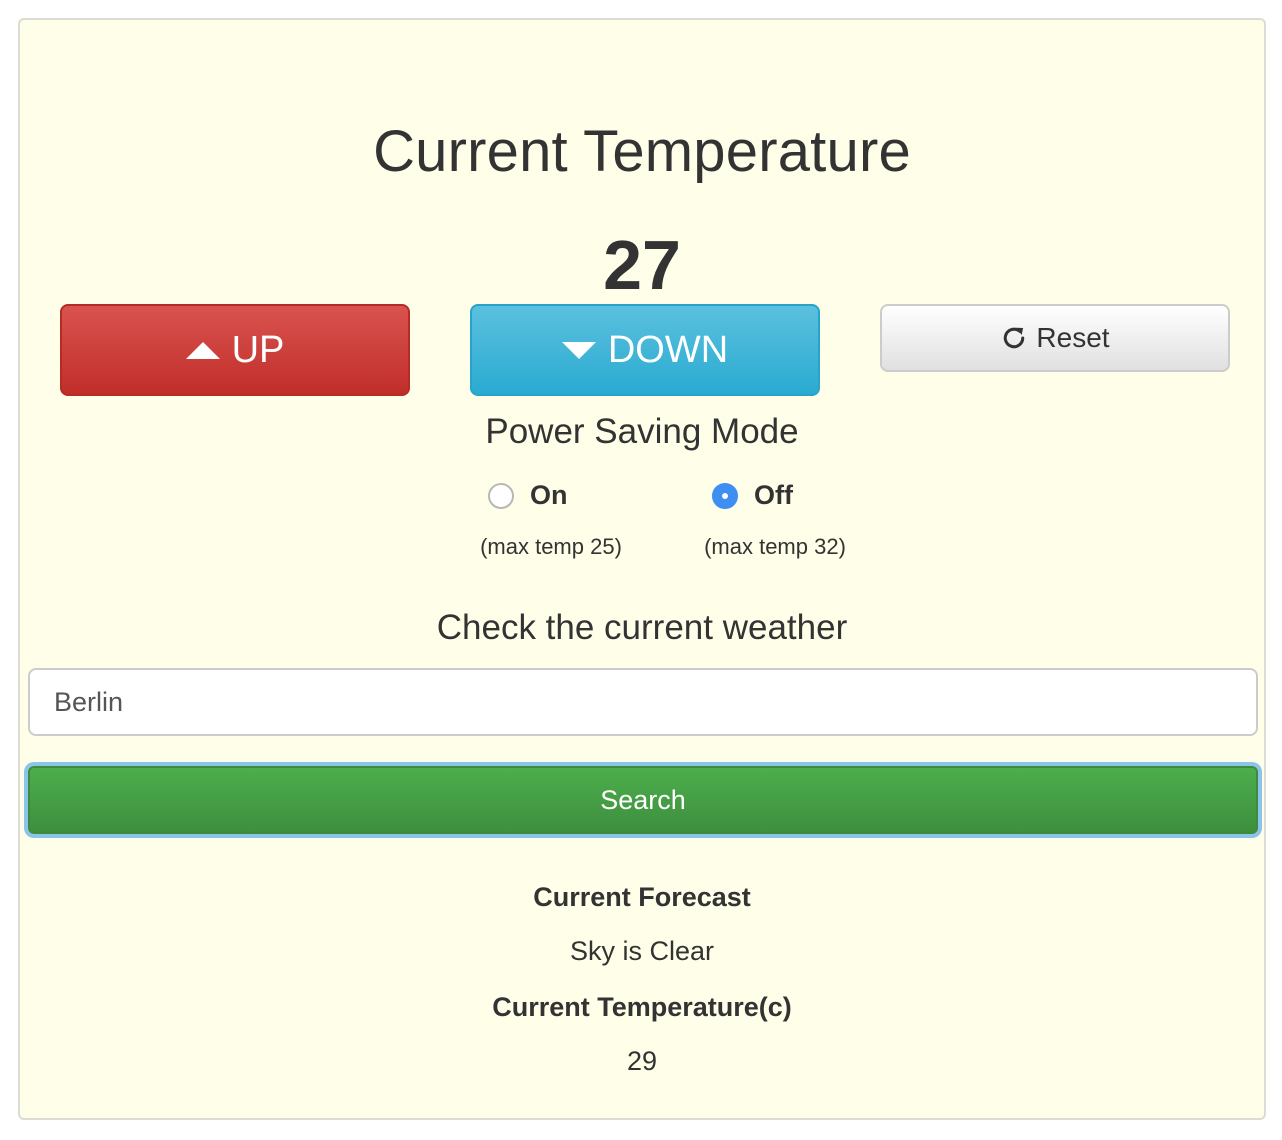  I want to click on weather-heading: Check the current weather, so click(642, 627).